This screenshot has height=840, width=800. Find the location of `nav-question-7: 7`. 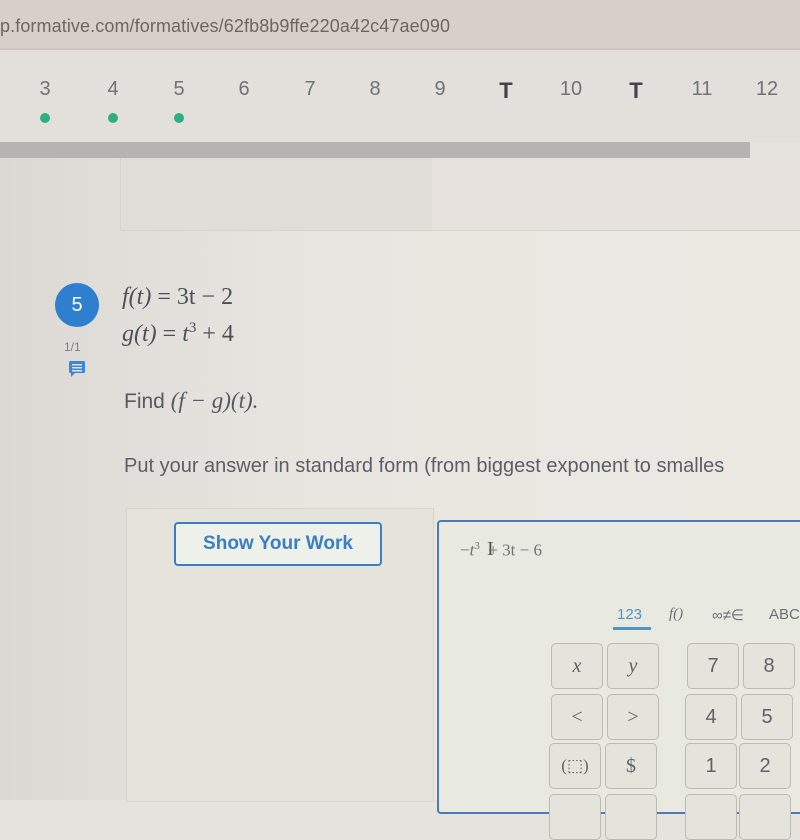

nav-question-7: 7 is located at coordinates (310, 89).